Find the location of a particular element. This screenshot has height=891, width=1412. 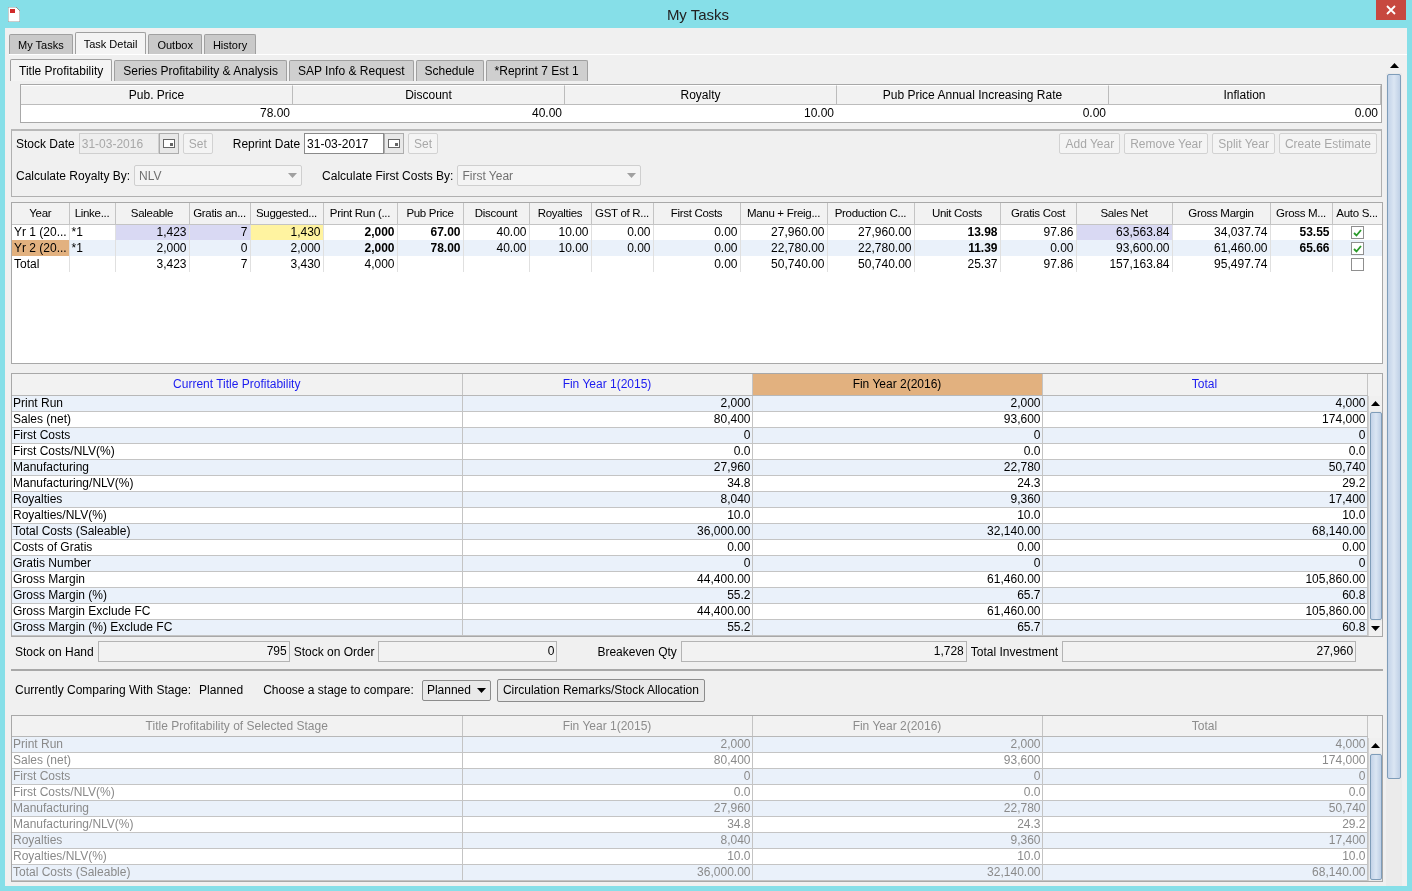

table-cell: 50,740 is located at coordinates (1204, 808).